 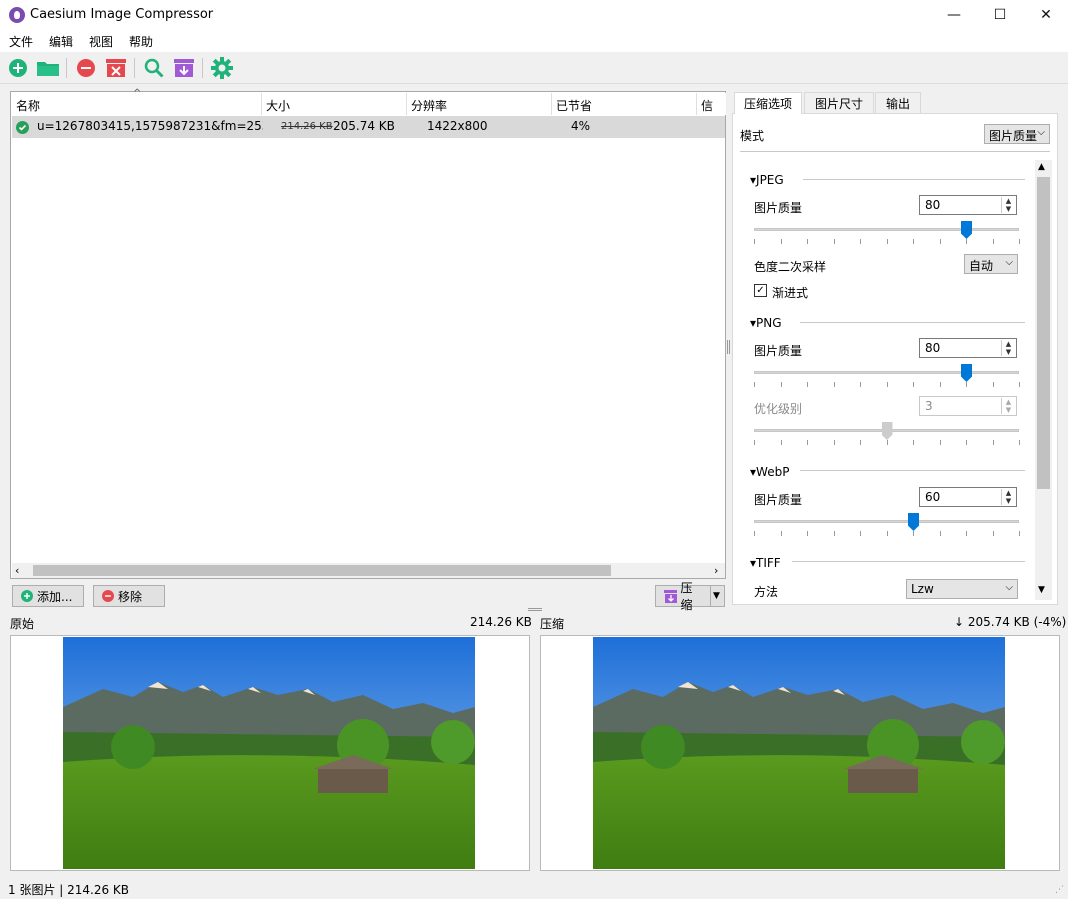 What do you see at coordinates (766, 592) in the screenshot?
I see `tiff-method-label: 方法` at bounding box center [766, 592].